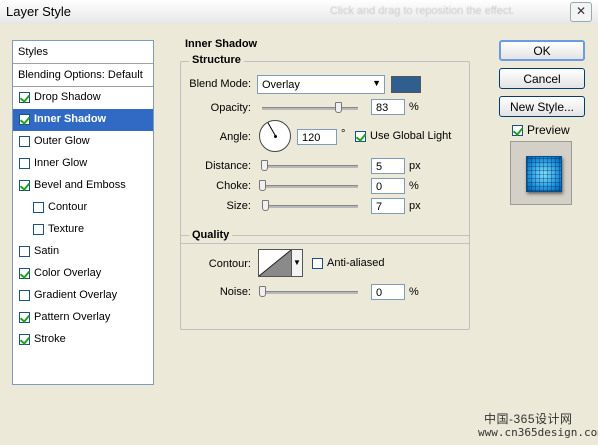 This screenshot has width=598, height=445. What do you see at coordinates (230, 108) in the screenshot?
I see `opacity-label: Opacity:` at bounding box center [230, 108].